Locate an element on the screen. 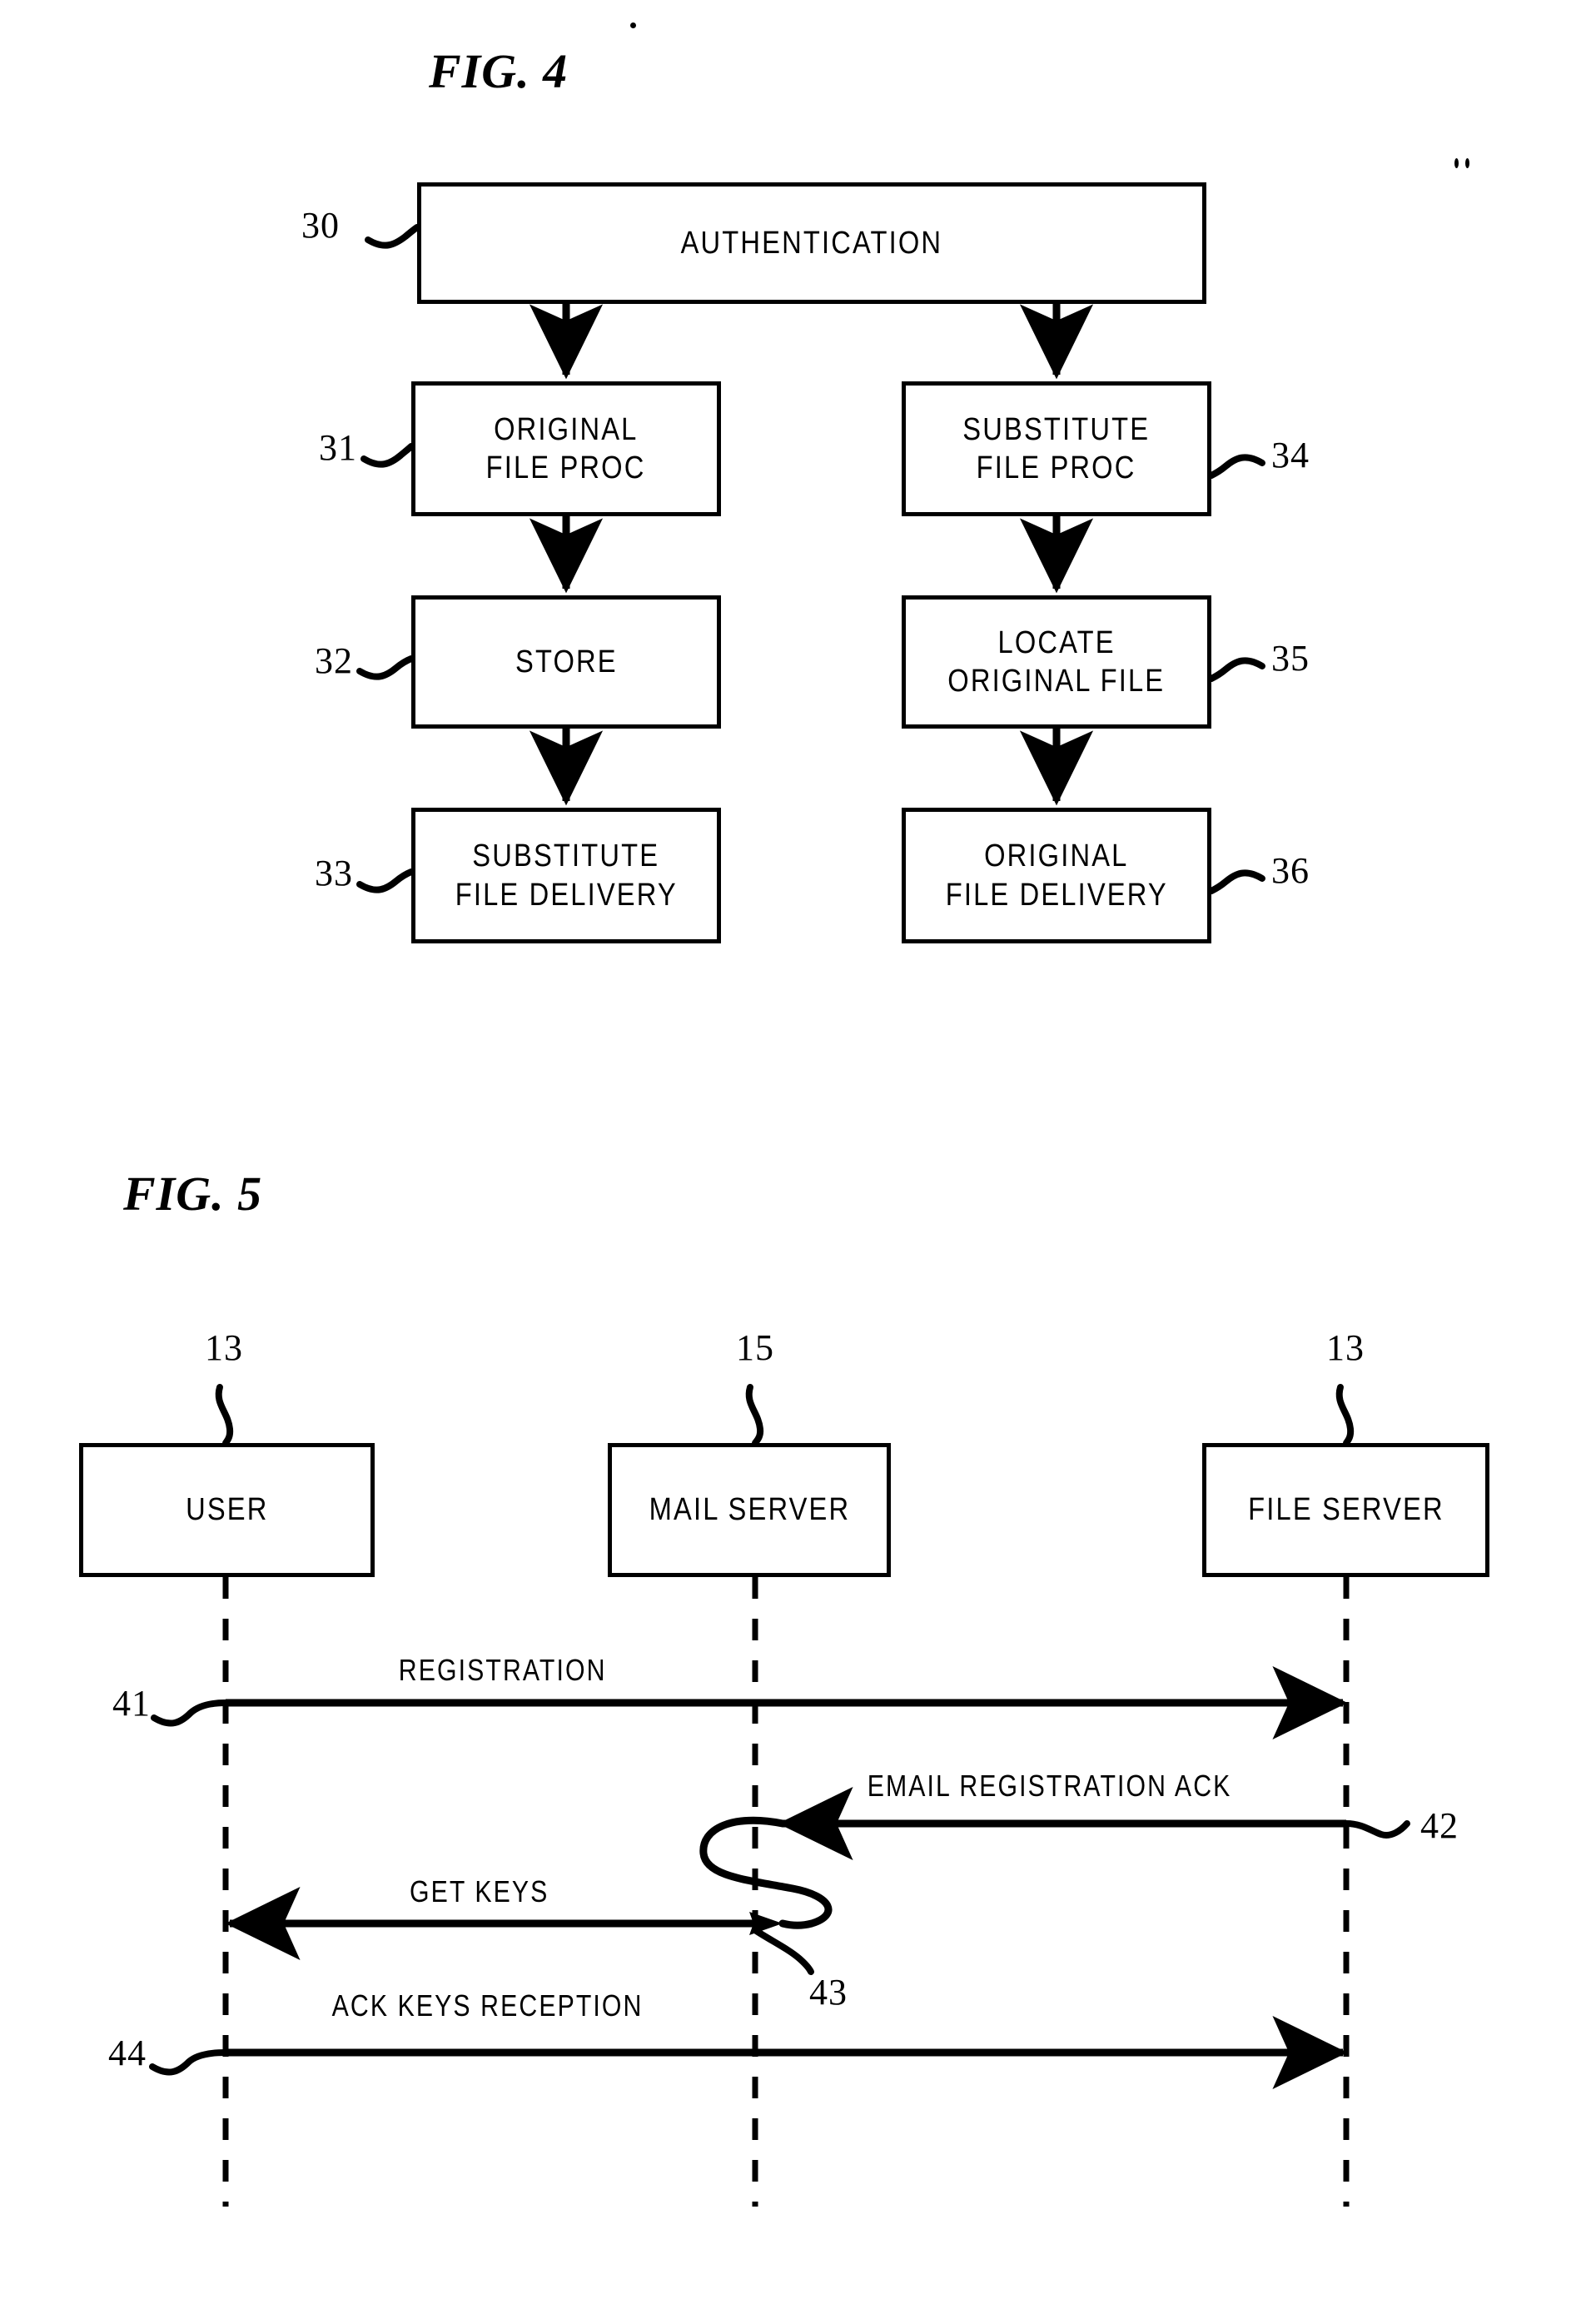  flow-node-original-file-delivery-label-line2: FILE DELIVERY is located at coordinates (1056, 895).